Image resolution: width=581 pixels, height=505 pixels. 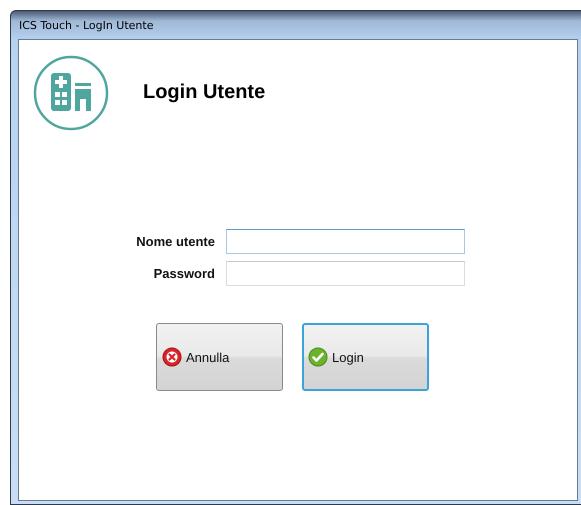 I want to click on hospital-logo-icon, so click(x=71, y=93).